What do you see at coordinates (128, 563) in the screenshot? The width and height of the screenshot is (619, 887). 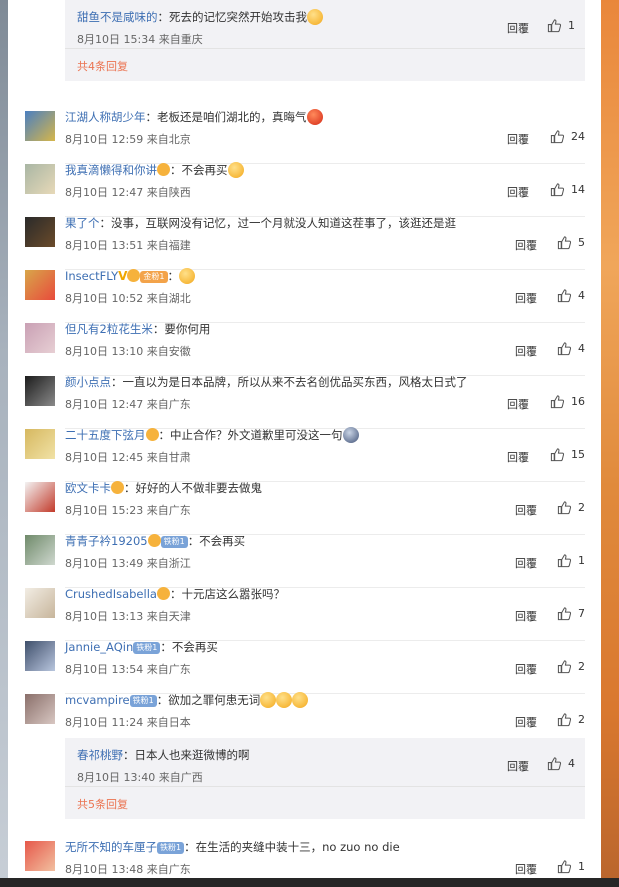 I see `comment-meta: 8月10日 13:49 来自浙江` at bounding box center [128, 563].